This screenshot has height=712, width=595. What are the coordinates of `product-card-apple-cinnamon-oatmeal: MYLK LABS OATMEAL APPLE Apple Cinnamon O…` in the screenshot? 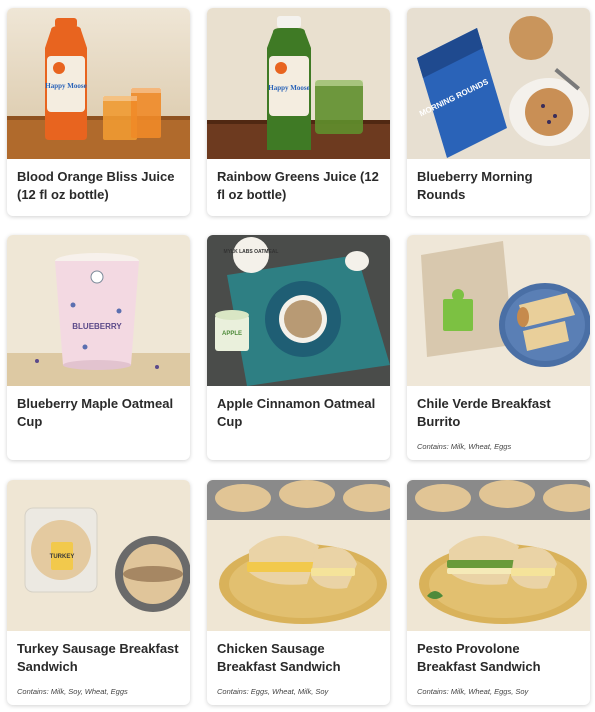 It's located at (298, 347).